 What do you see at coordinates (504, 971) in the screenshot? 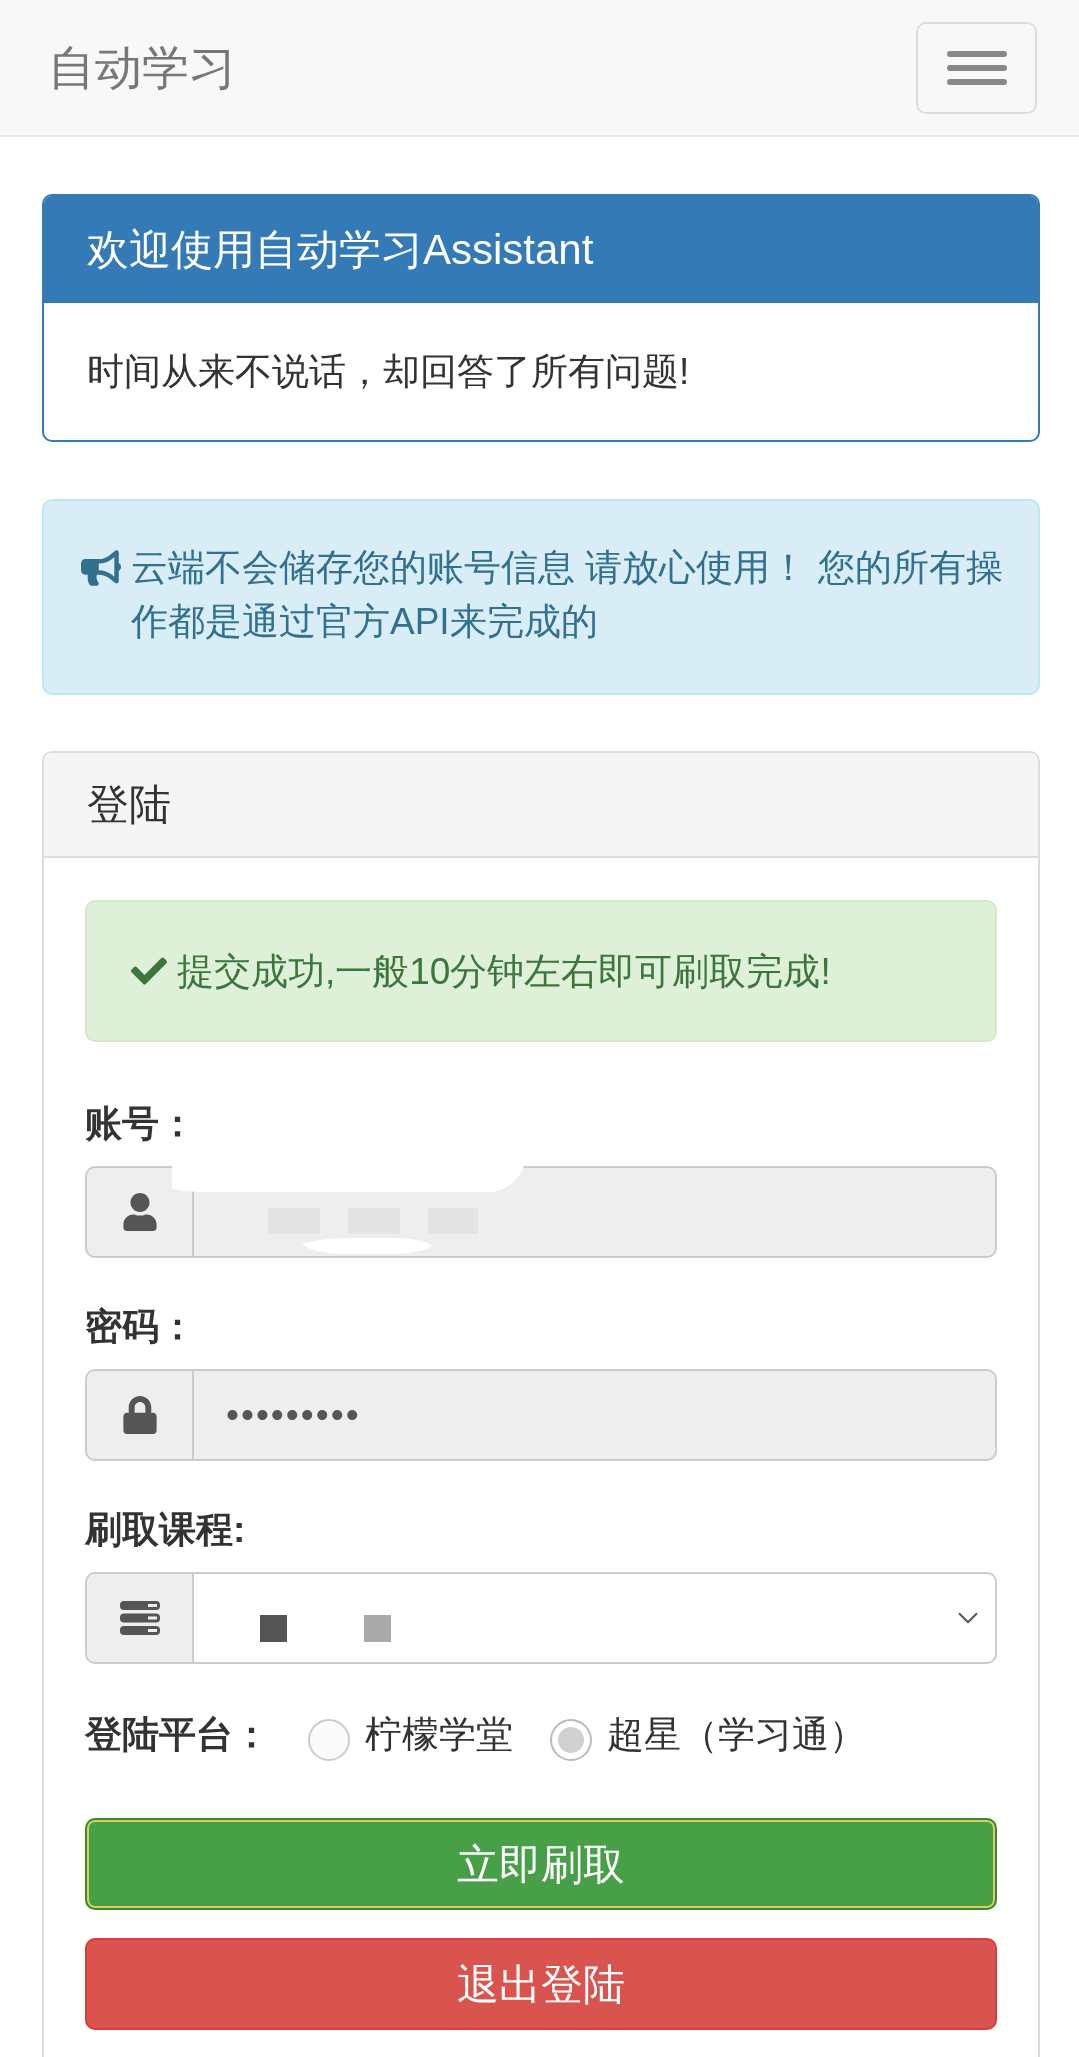
I see `success-message: 提交成功,一般10分钟左右即可刷取完成!` at bounding box center [504, 971].